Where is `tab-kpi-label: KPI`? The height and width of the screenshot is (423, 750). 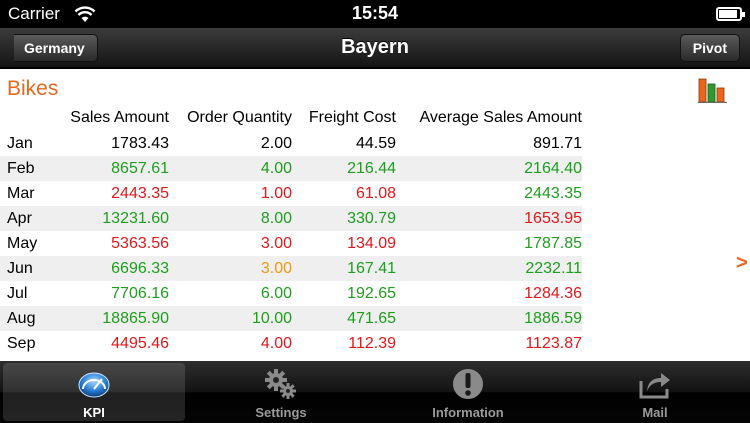 tab-kpi-label: KPI is located at coordinates (94, 412).